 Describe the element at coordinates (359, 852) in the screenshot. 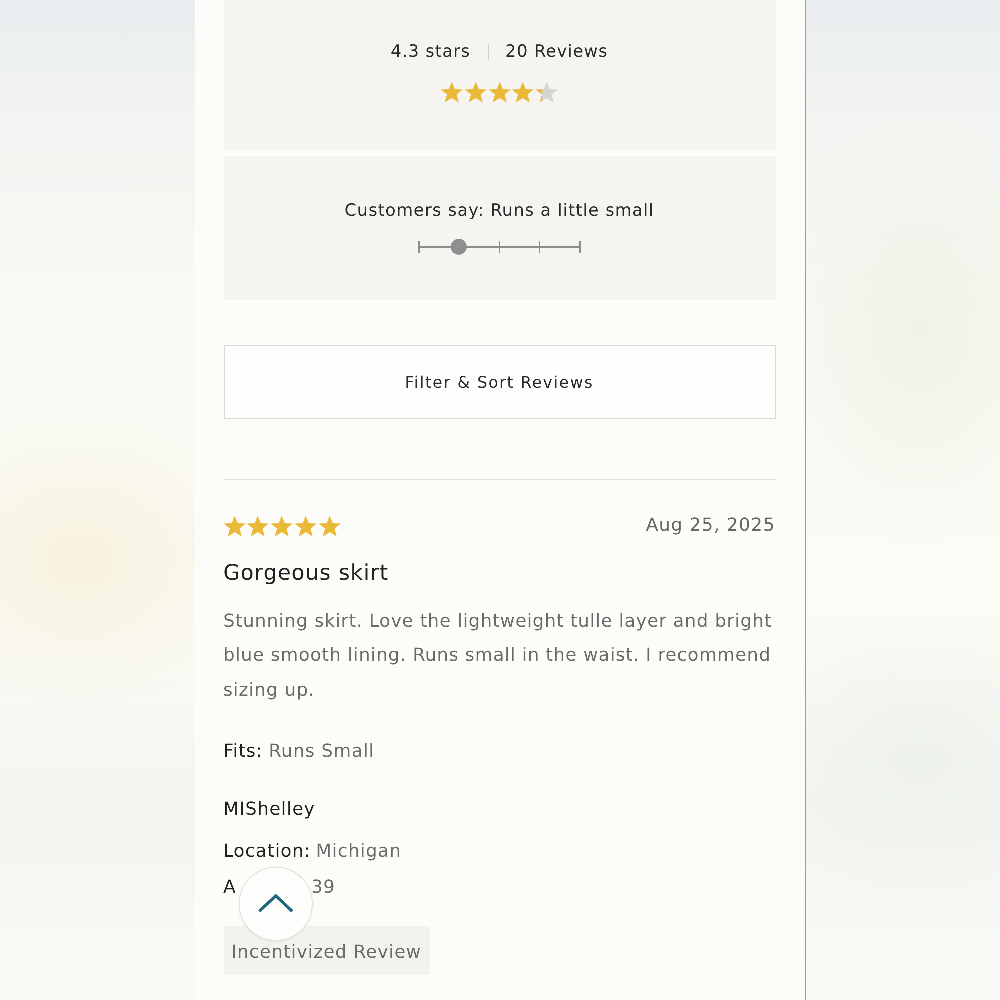

I see `detail-value: Michigan` at that location.